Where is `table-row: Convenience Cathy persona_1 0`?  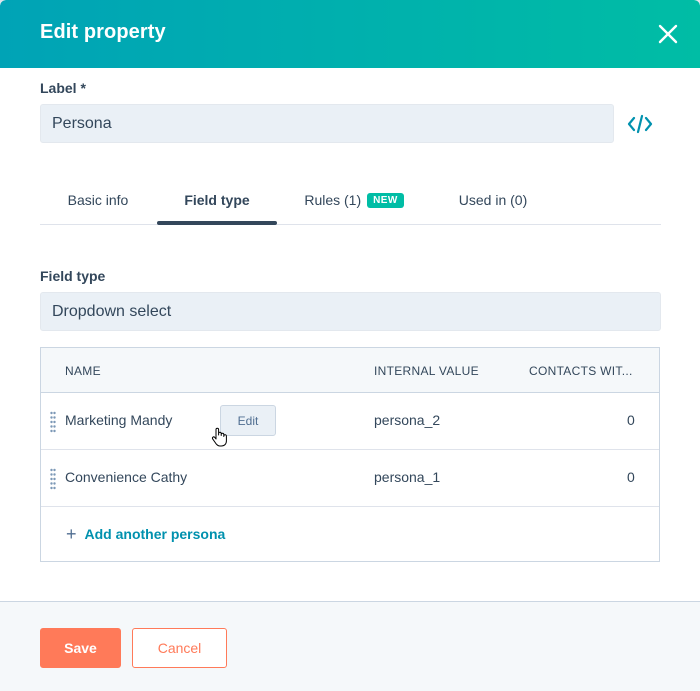
table-row: Convenience Cathy persona_1 0 is located at coordinates (350, 478).